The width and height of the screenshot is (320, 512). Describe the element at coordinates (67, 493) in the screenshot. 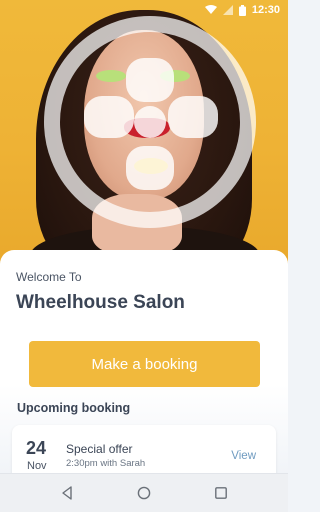

I see `back-icon` at that location.